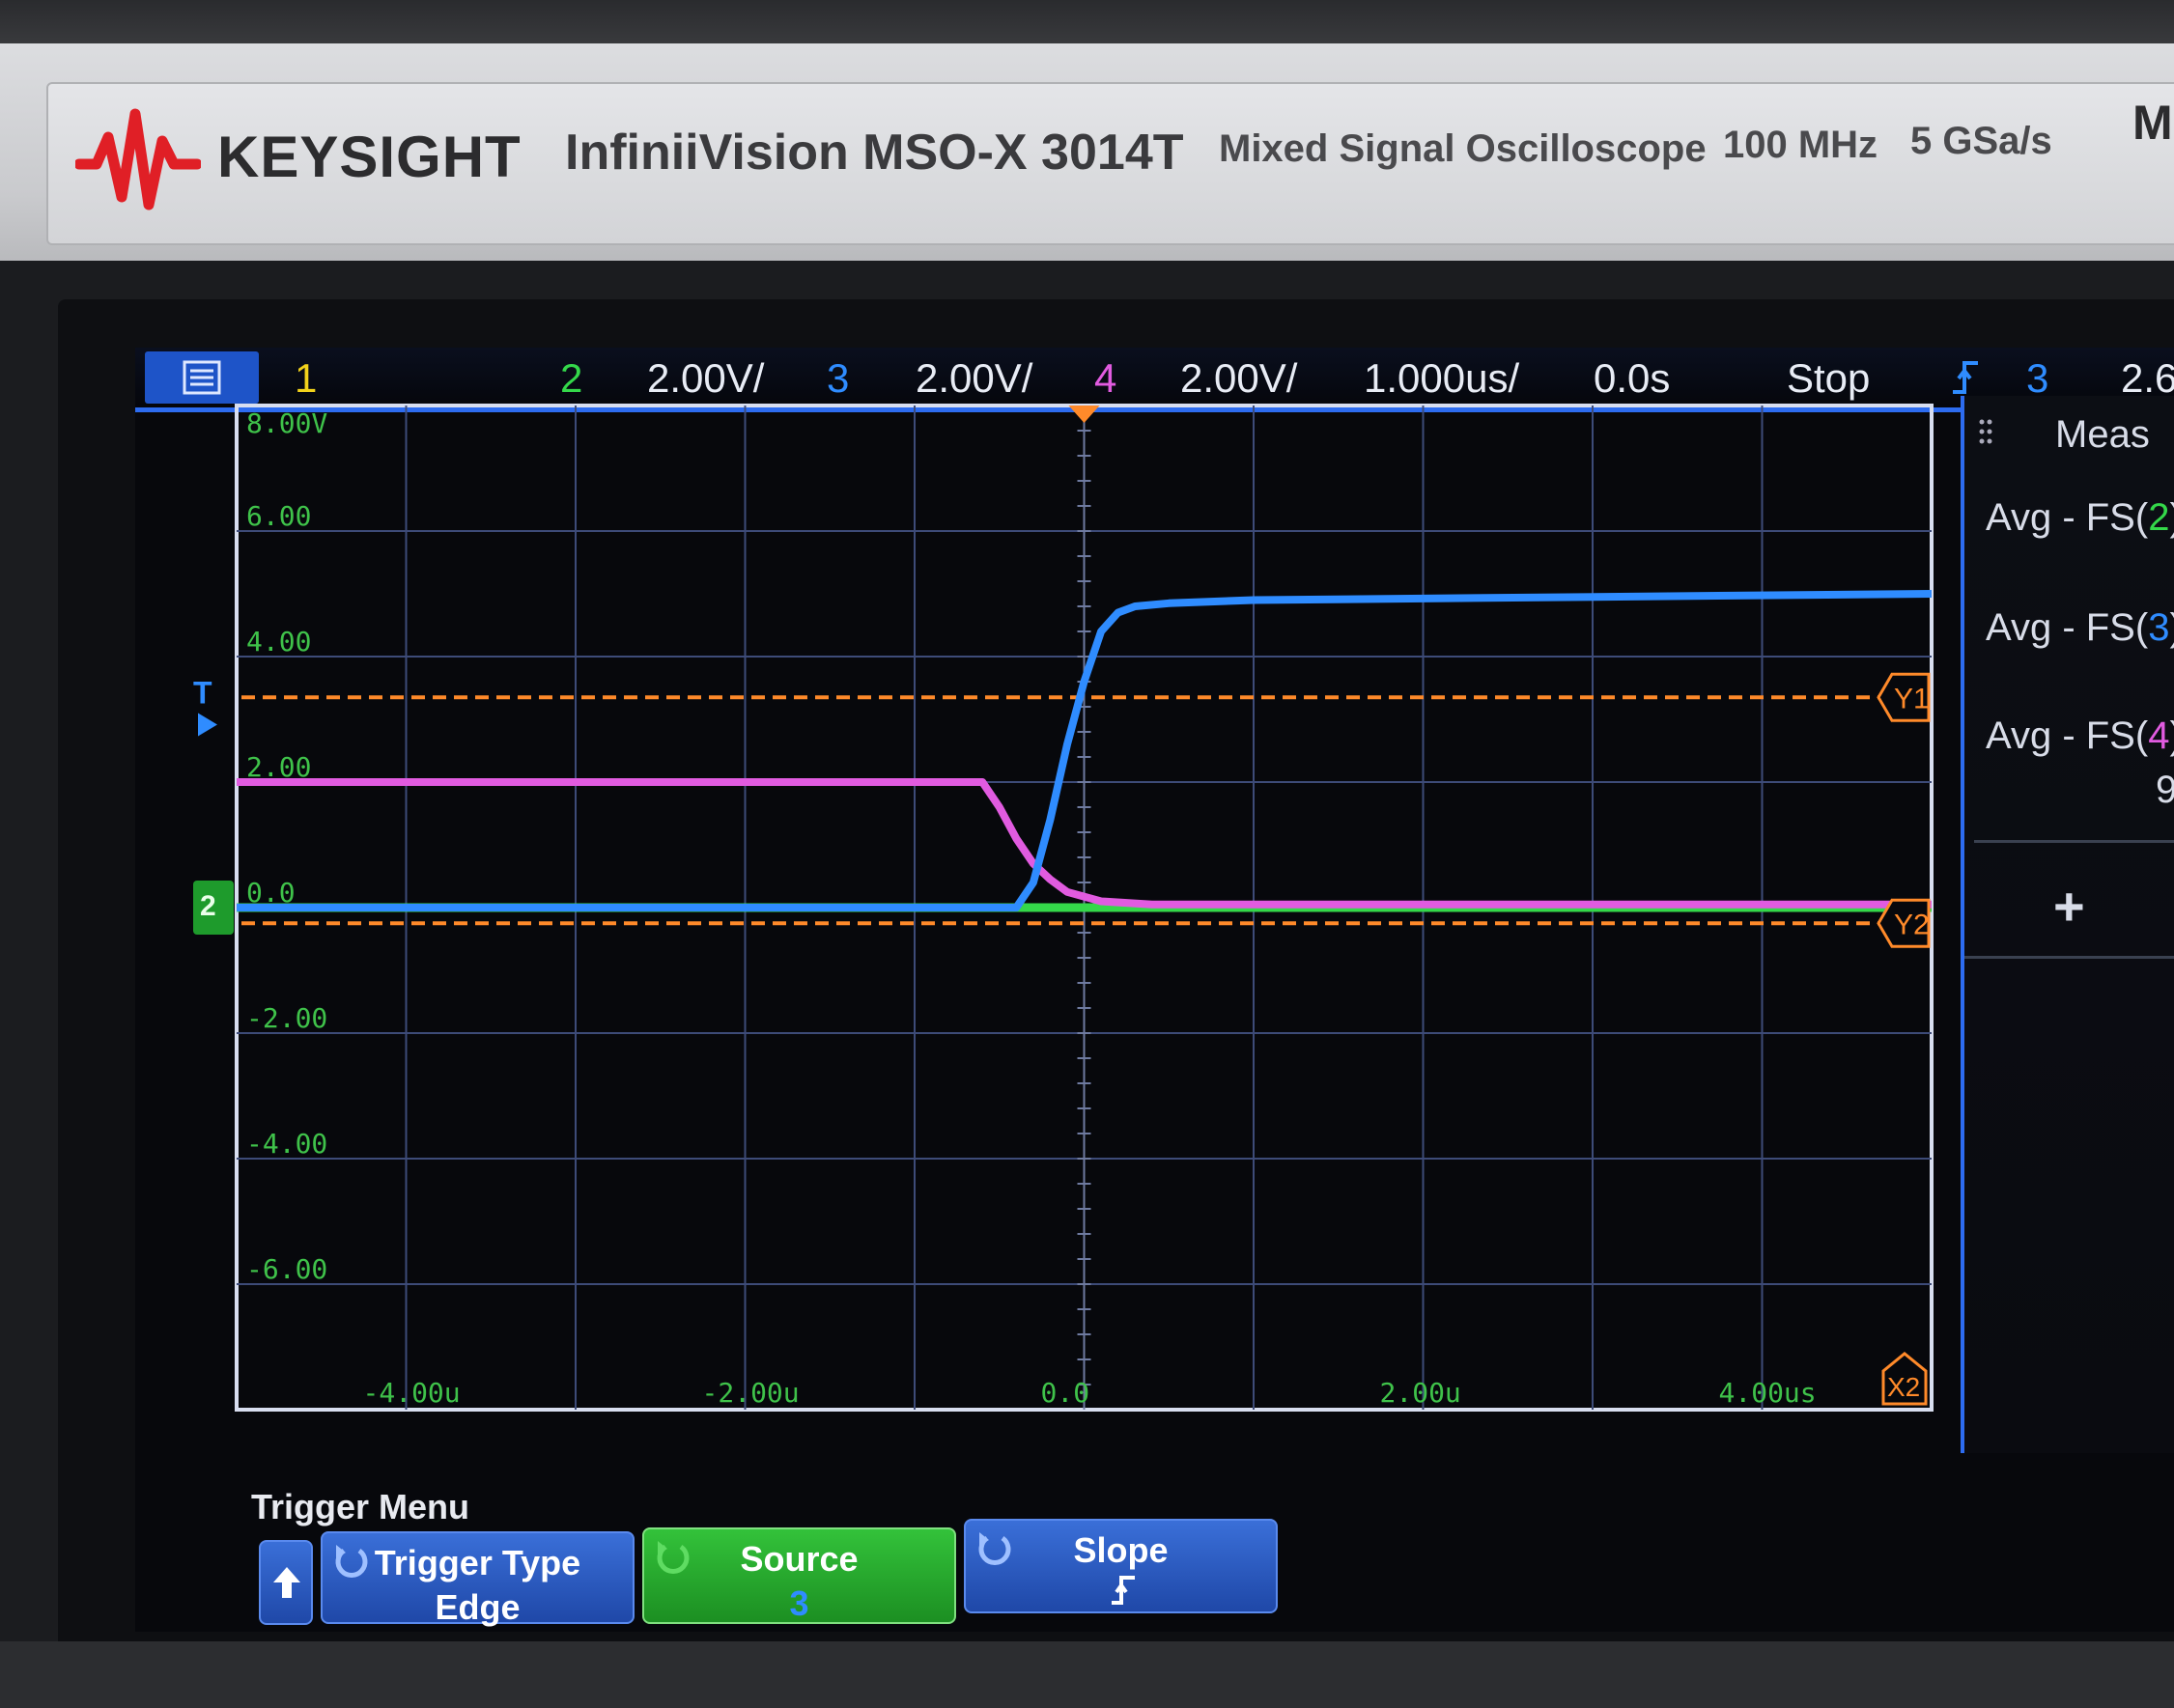 Image resolution: width=2174 pixels, height=1708 pixels. I want to click on source-label: Source, so click(800, 1559).